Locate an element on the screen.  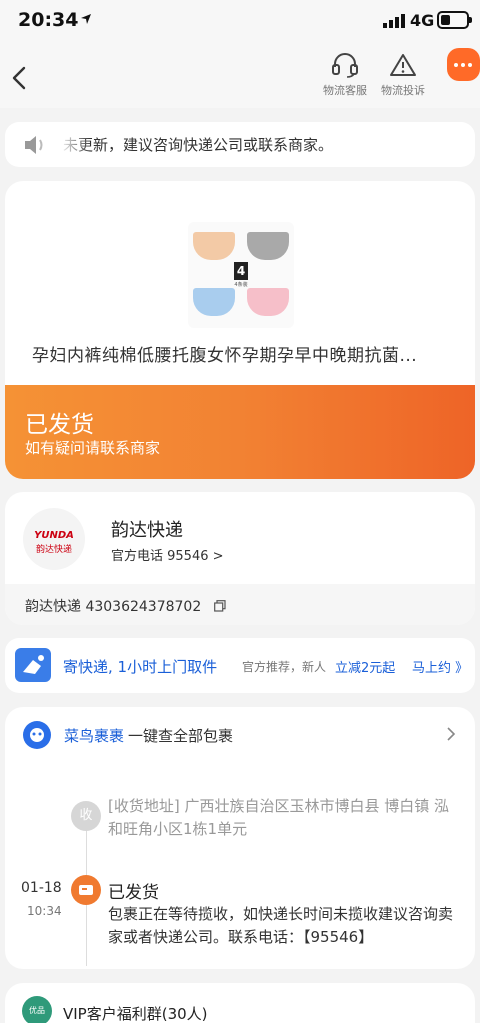
cainiao-text: 一键查全部包裹 is located at coordinates (180, 735).